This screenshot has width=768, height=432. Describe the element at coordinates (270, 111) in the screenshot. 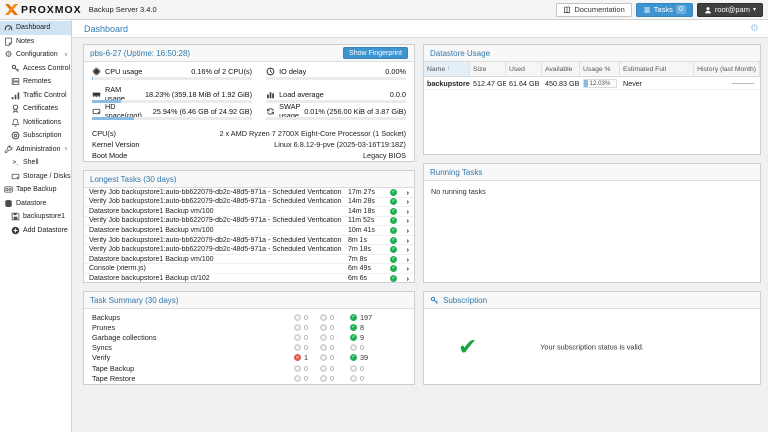

I see `swap-icon` at that location.